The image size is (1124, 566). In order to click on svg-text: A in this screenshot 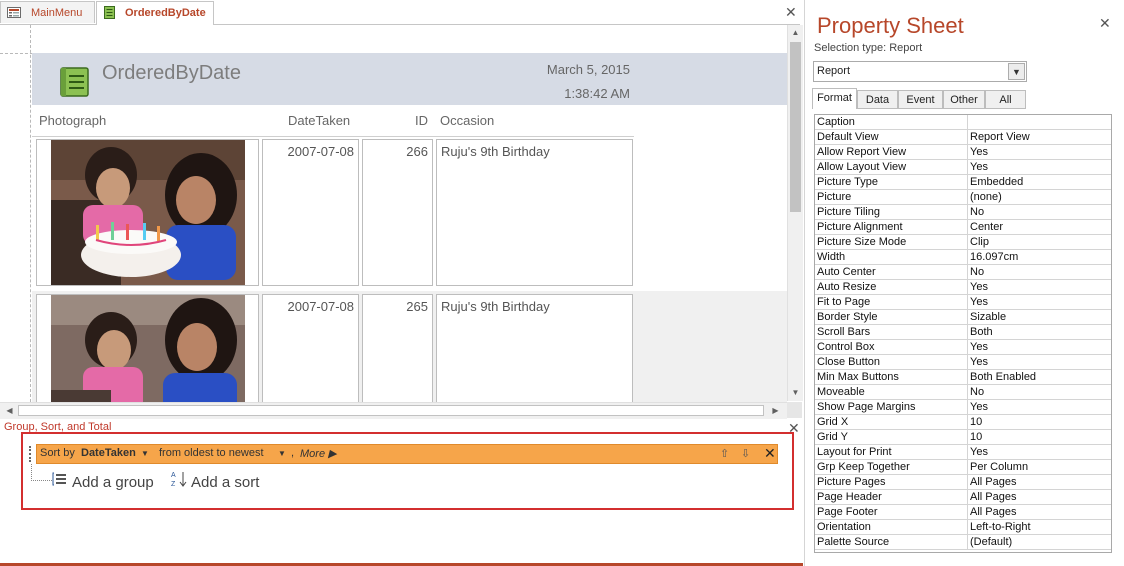, I will do `click(173, 475)`.